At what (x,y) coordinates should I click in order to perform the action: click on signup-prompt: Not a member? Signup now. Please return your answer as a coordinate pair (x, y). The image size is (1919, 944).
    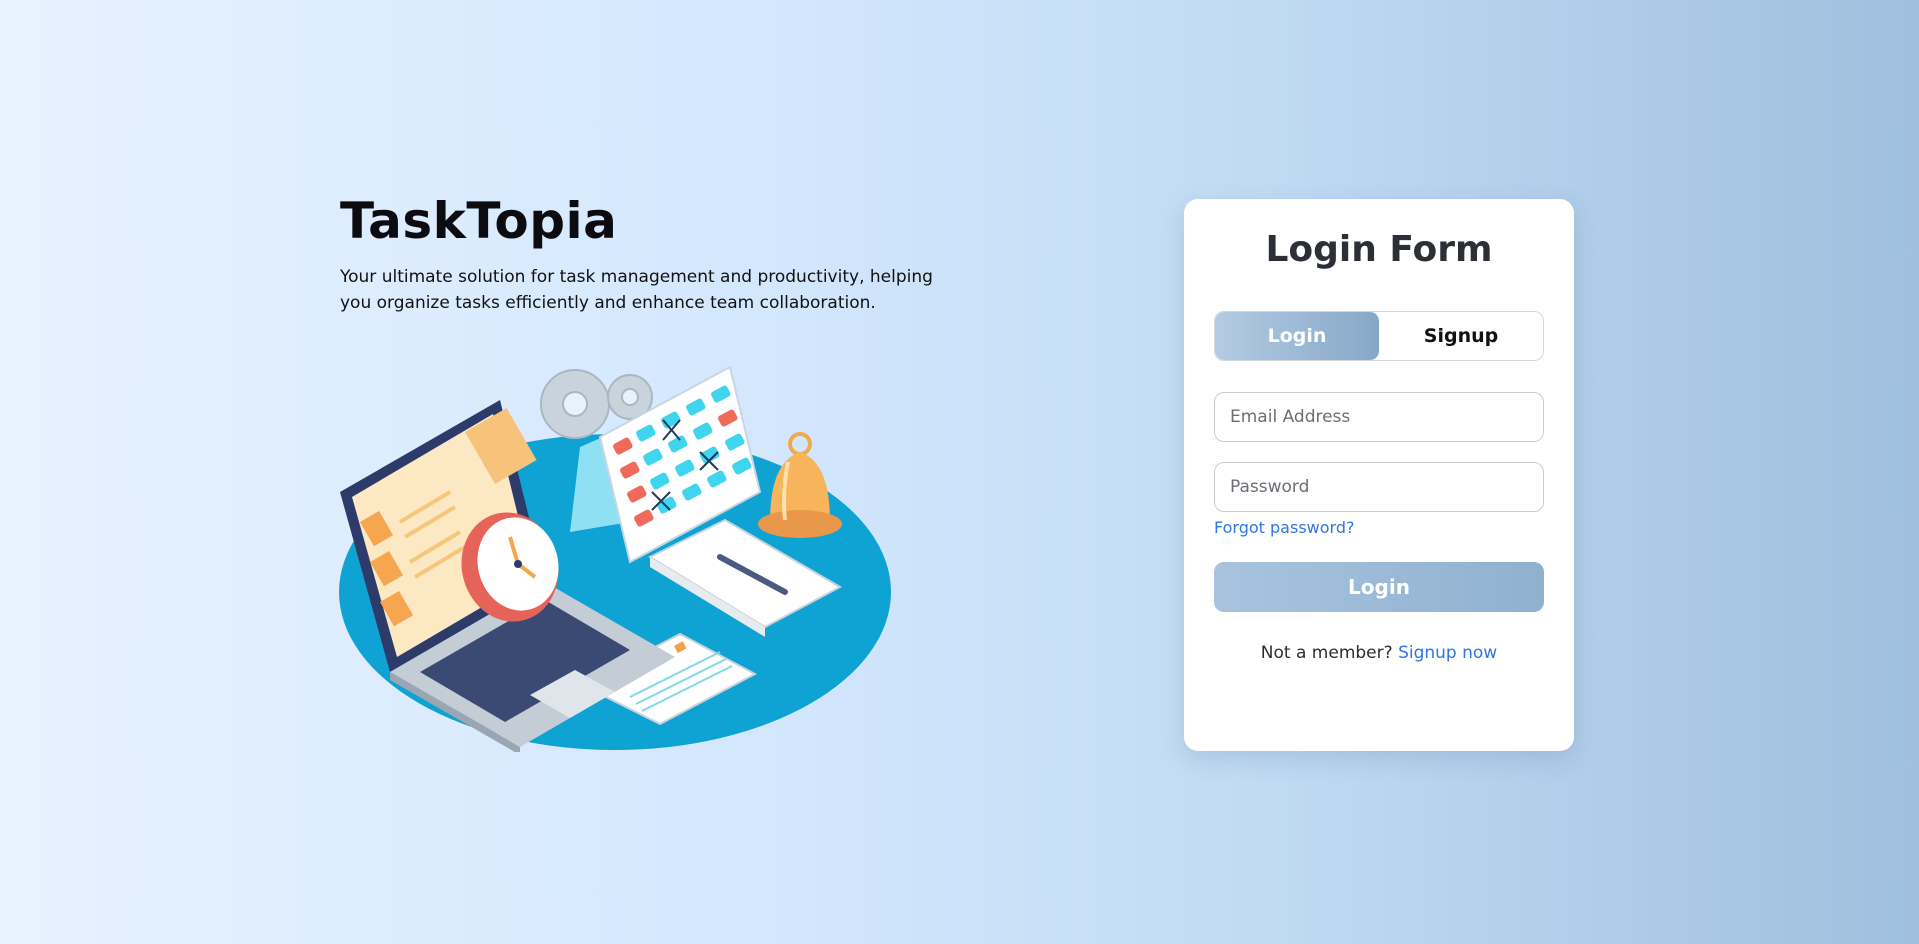
    Looking at the image, I should click on (1379, 653).